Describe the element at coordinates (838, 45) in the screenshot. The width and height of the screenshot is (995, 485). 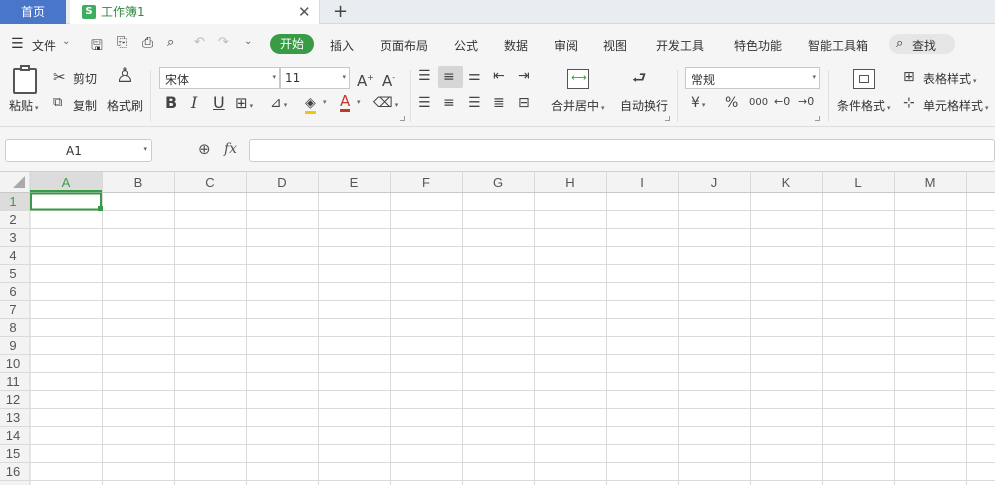
I see `menu-smart-tools: 智能工具箱` at that location.